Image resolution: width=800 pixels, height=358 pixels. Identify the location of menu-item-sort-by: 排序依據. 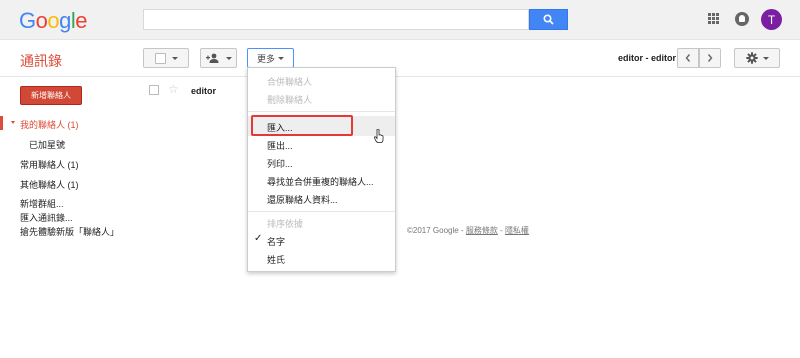
(285, 224).